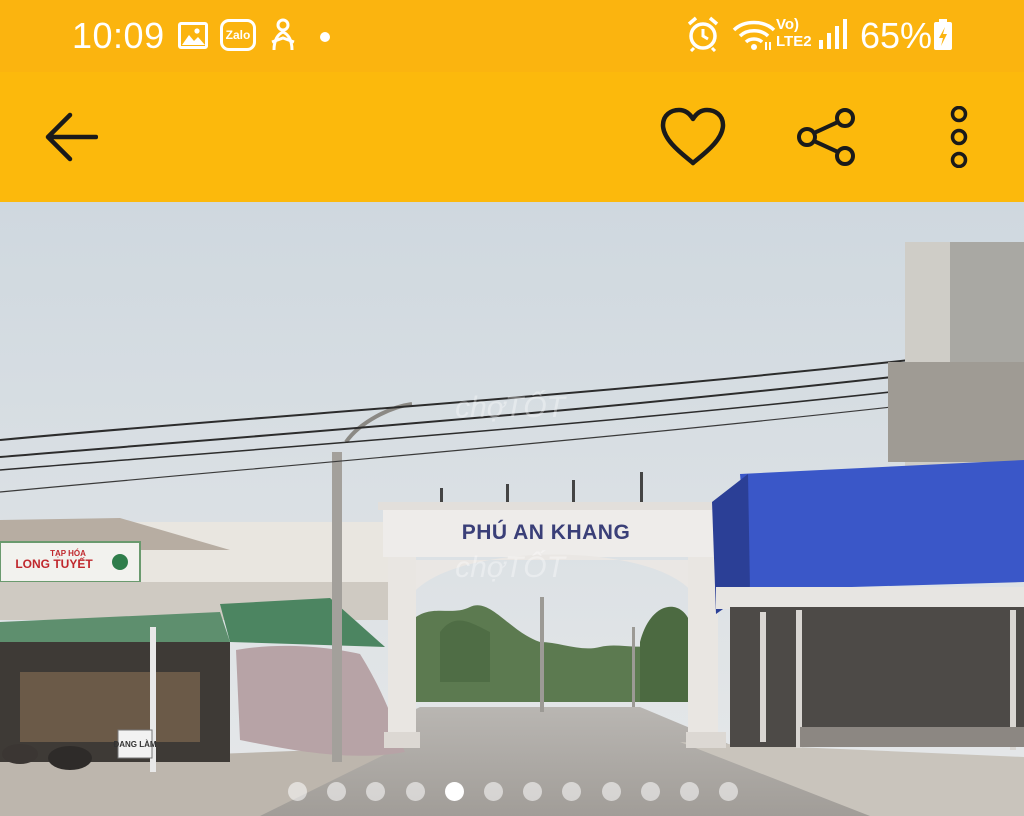 This screenshot has width=1024, height=816. I want to click on back-arrow-icon, so click(71, 137).